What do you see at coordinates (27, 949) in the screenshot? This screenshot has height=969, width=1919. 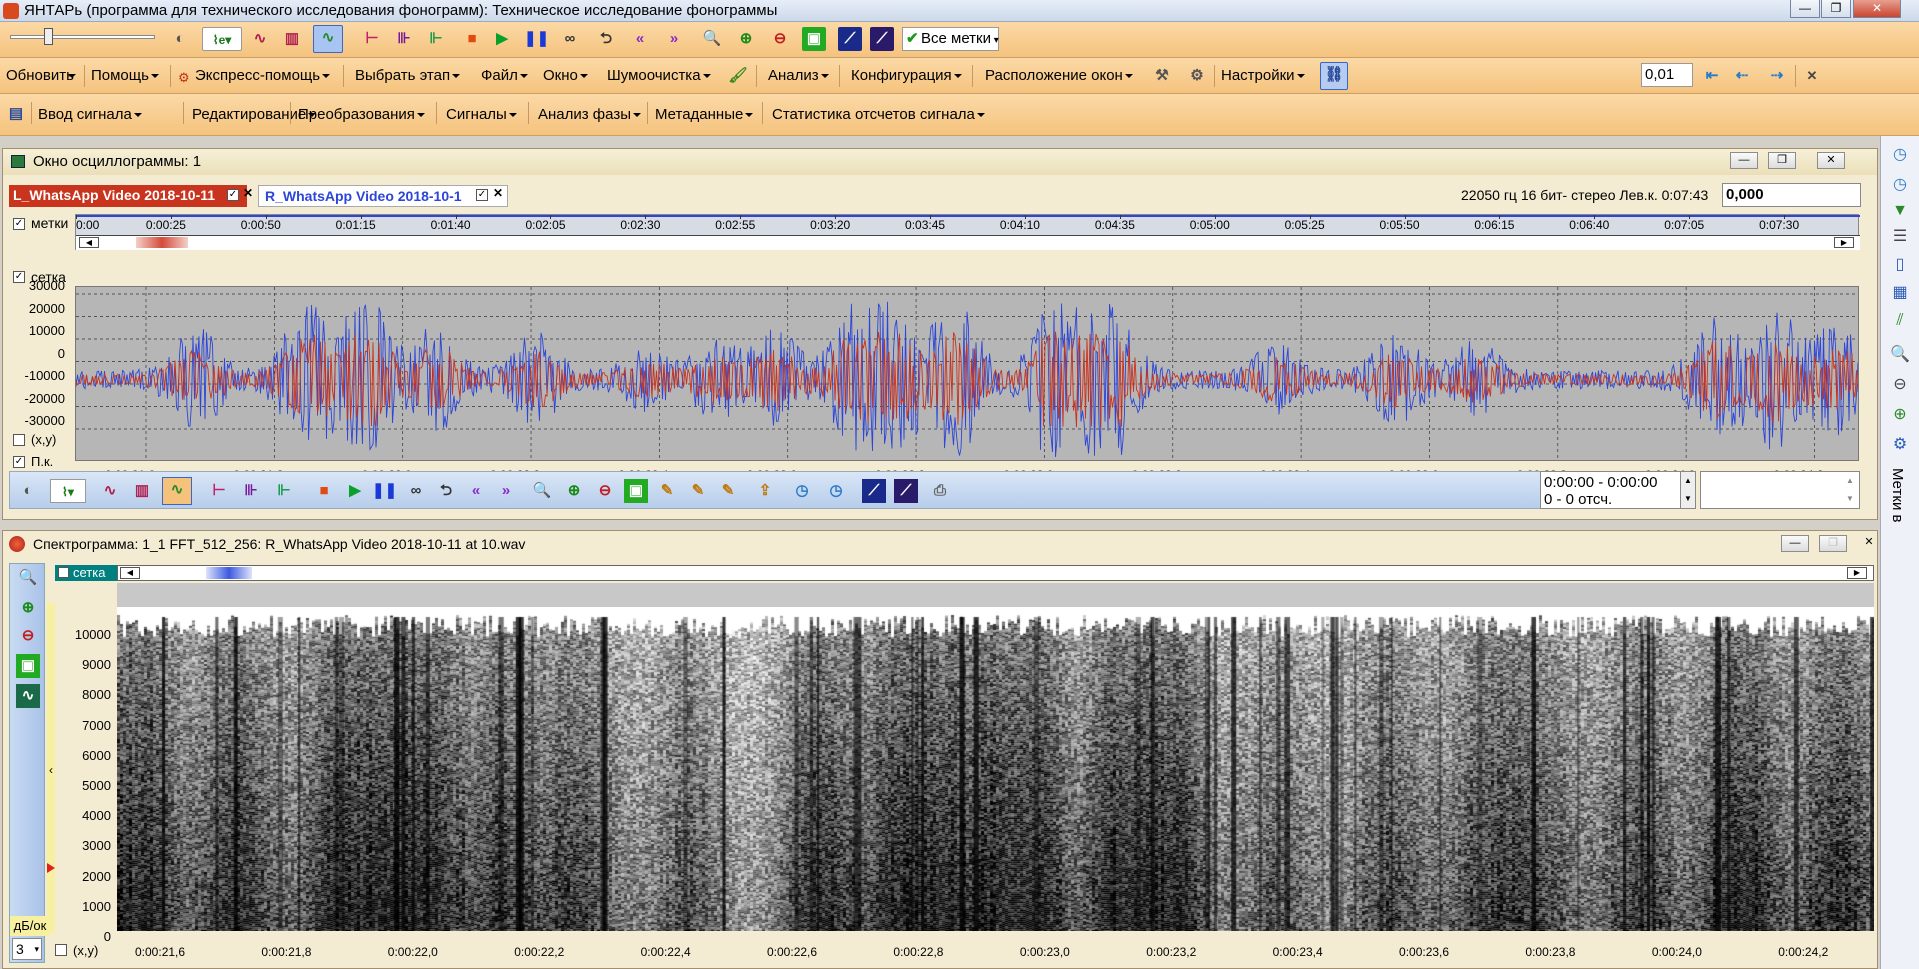 I see `db-select: 3 ▾` at bounding box center [27, 949].